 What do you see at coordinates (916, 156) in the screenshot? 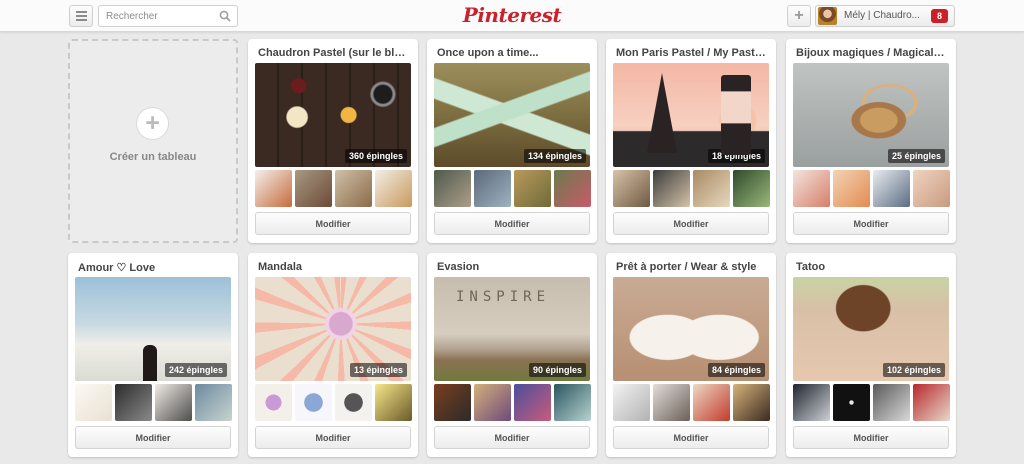
I see `pin-count: 25 épingles` at bounding box center [916, 156].